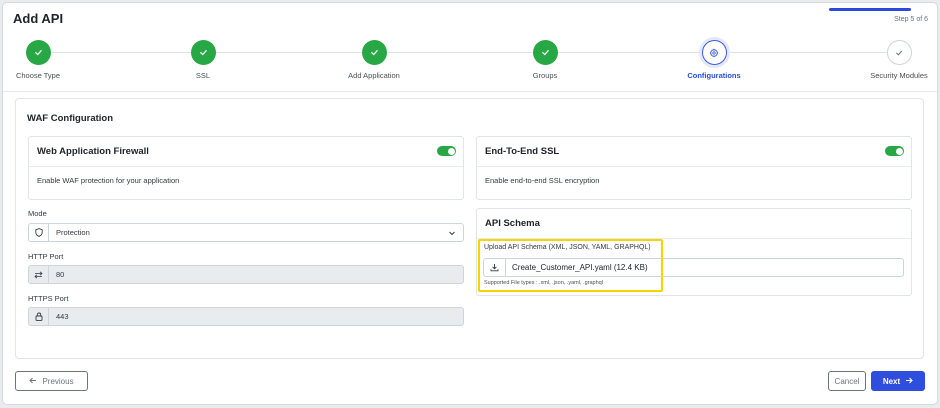  What do you see at coordinates (39, 316) in the screenshot?
I see `lock-icon` at bounding box center [39, 316].